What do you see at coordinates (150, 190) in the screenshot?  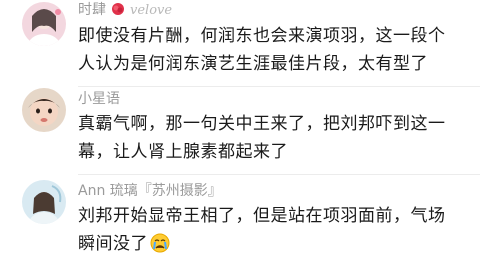 I see `username: Ann 琉璃『苏州摄影』` at bounding box center [150, 190].